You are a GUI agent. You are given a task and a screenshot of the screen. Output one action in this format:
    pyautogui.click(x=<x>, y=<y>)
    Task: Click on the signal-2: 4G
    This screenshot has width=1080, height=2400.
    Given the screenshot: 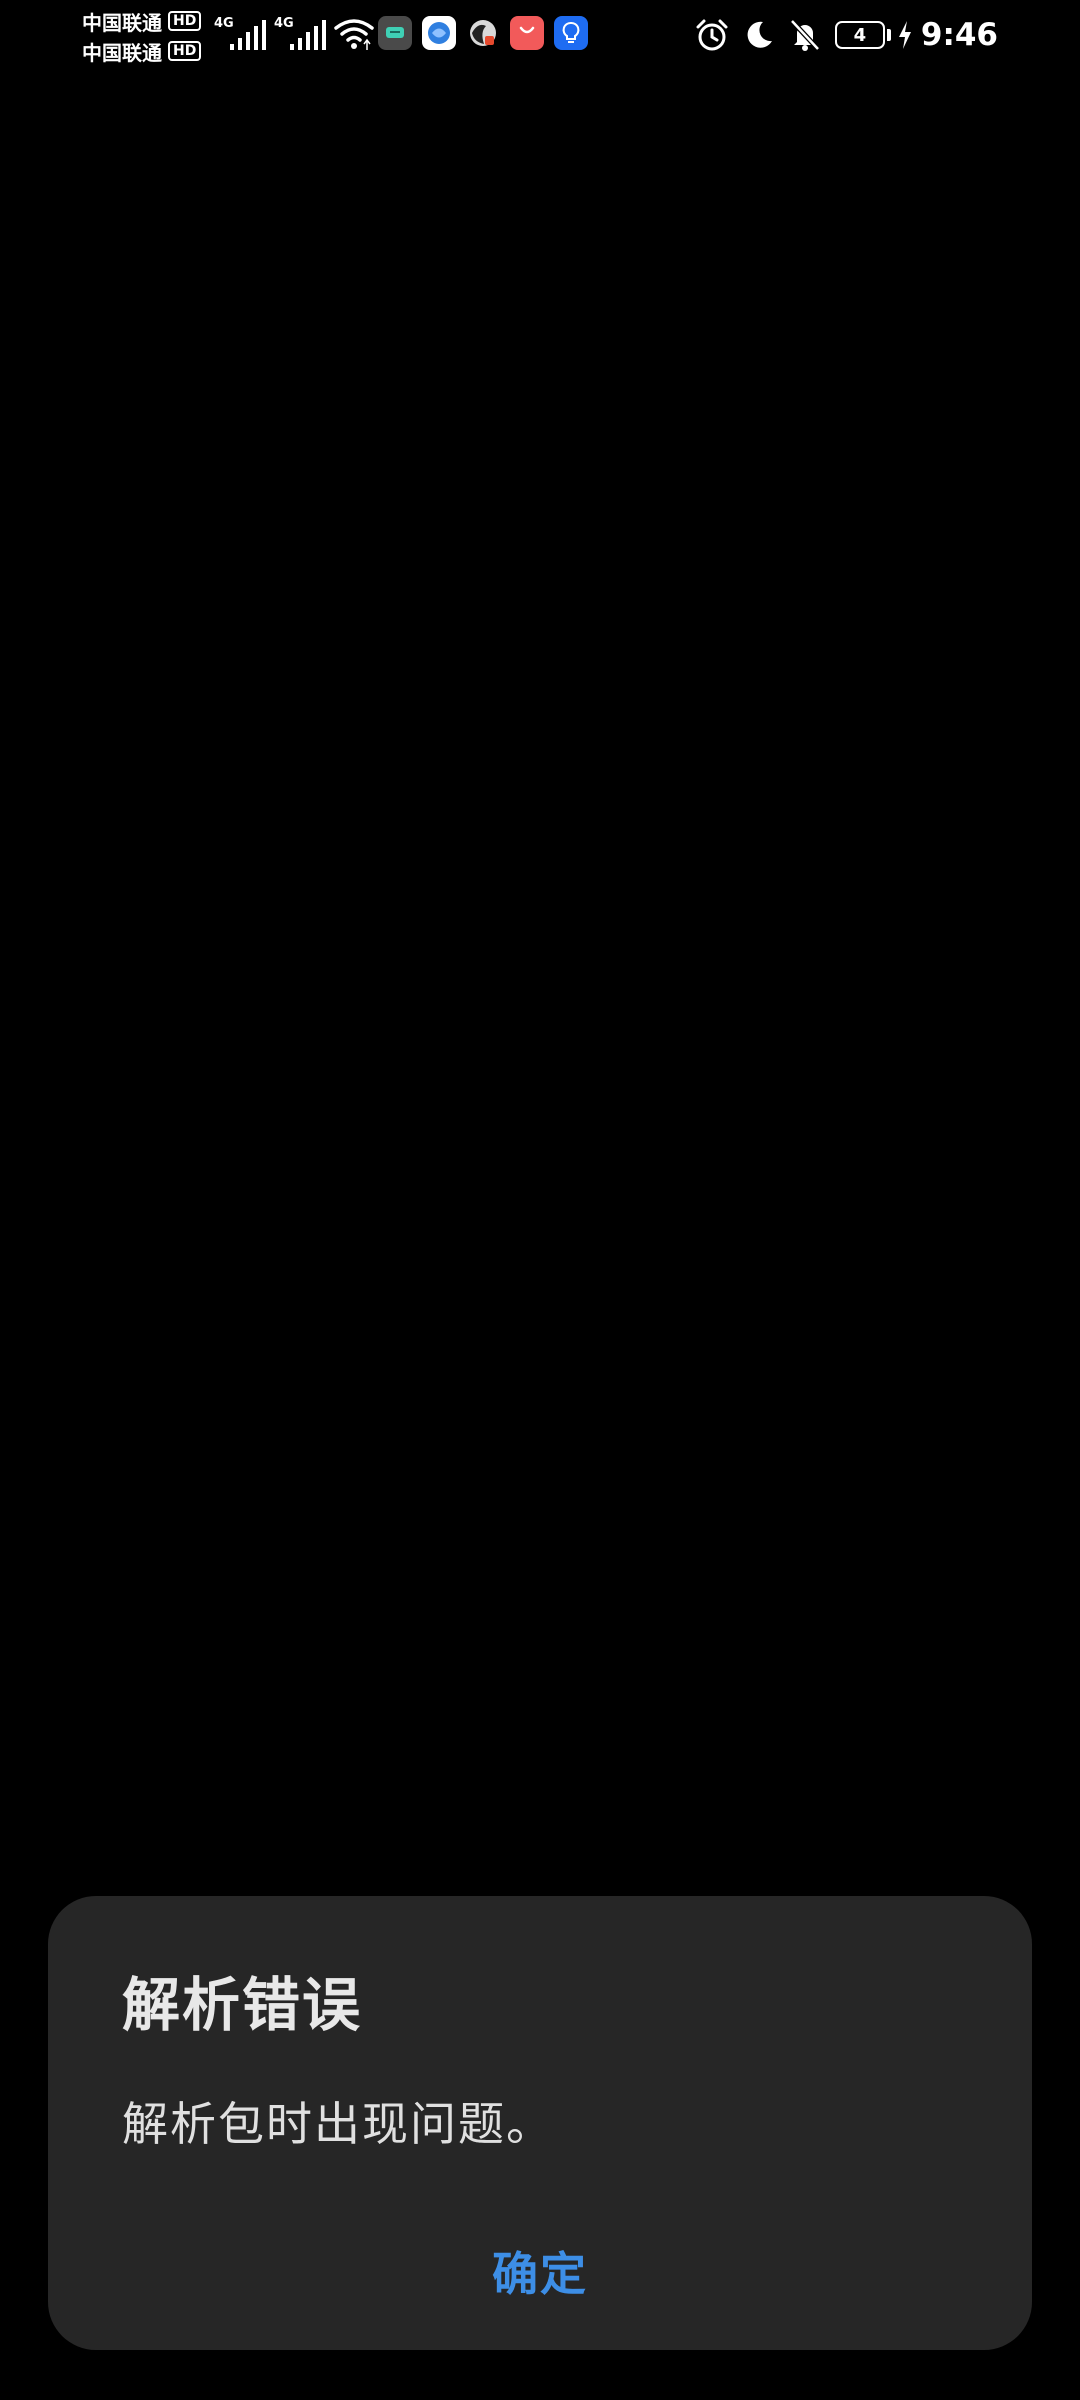 What is the action you would take?
    pyautogui.click(x=303, y=34)
    